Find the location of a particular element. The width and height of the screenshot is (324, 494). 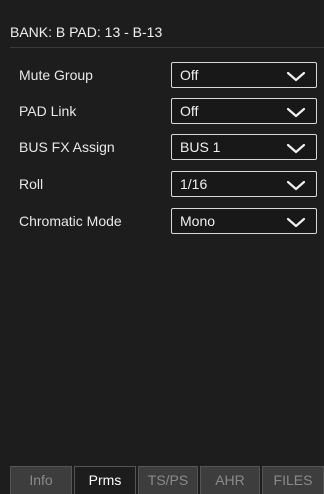

bus-fx-assign-value: BUS 1 is located at coordinates (200, 147).